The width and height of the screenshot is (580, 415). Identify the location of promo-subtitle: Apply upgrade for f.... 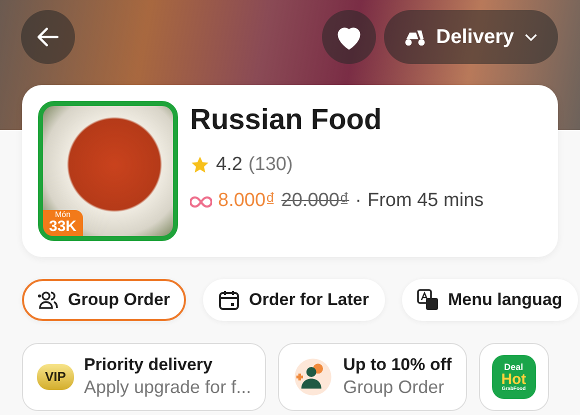
(168, 388).